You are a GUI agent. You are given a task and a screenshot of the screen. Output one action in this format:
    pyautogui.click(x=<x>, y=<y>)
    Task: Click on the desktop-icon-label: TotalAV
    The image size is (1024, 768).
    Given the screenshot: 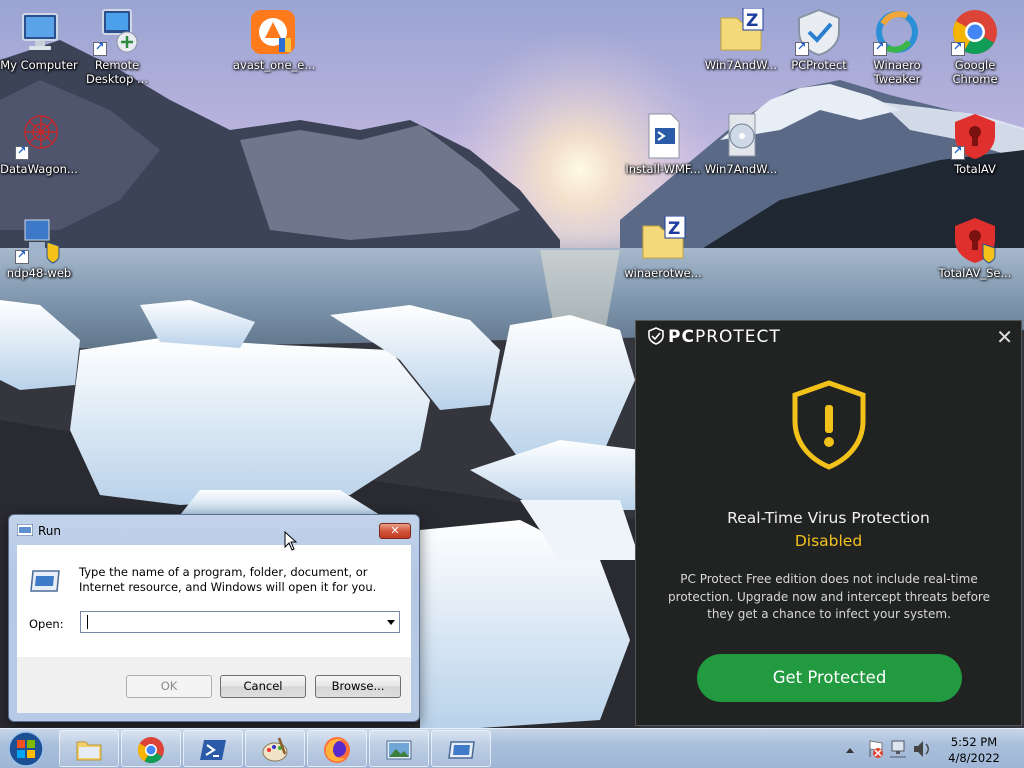 What is the action you would take?
    pyautogui.click(x=975, y=169)
    